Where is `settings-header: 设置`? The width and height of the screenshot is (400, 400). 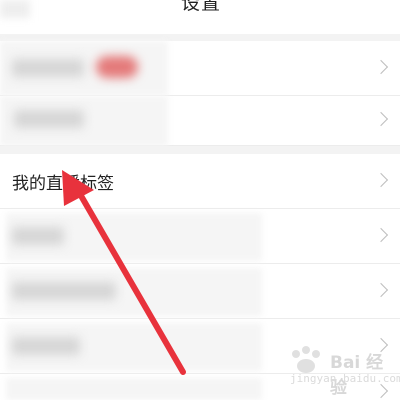 settings-header: 设置 is located at coordinates (200, 17).